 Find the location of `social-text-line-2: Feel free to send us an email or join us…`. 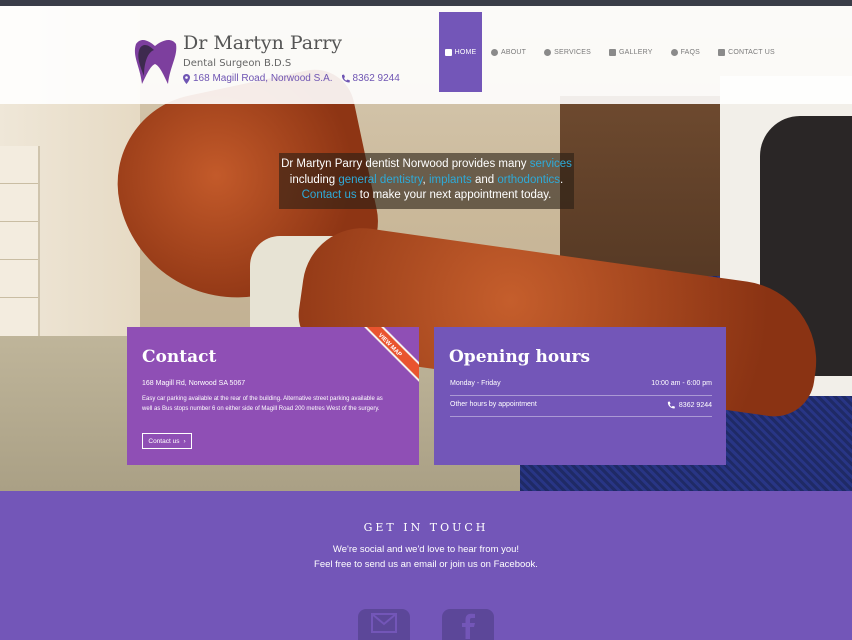

social-text-line-2: Feel free to send us an email or join us… is located at coordinates (426, 564).